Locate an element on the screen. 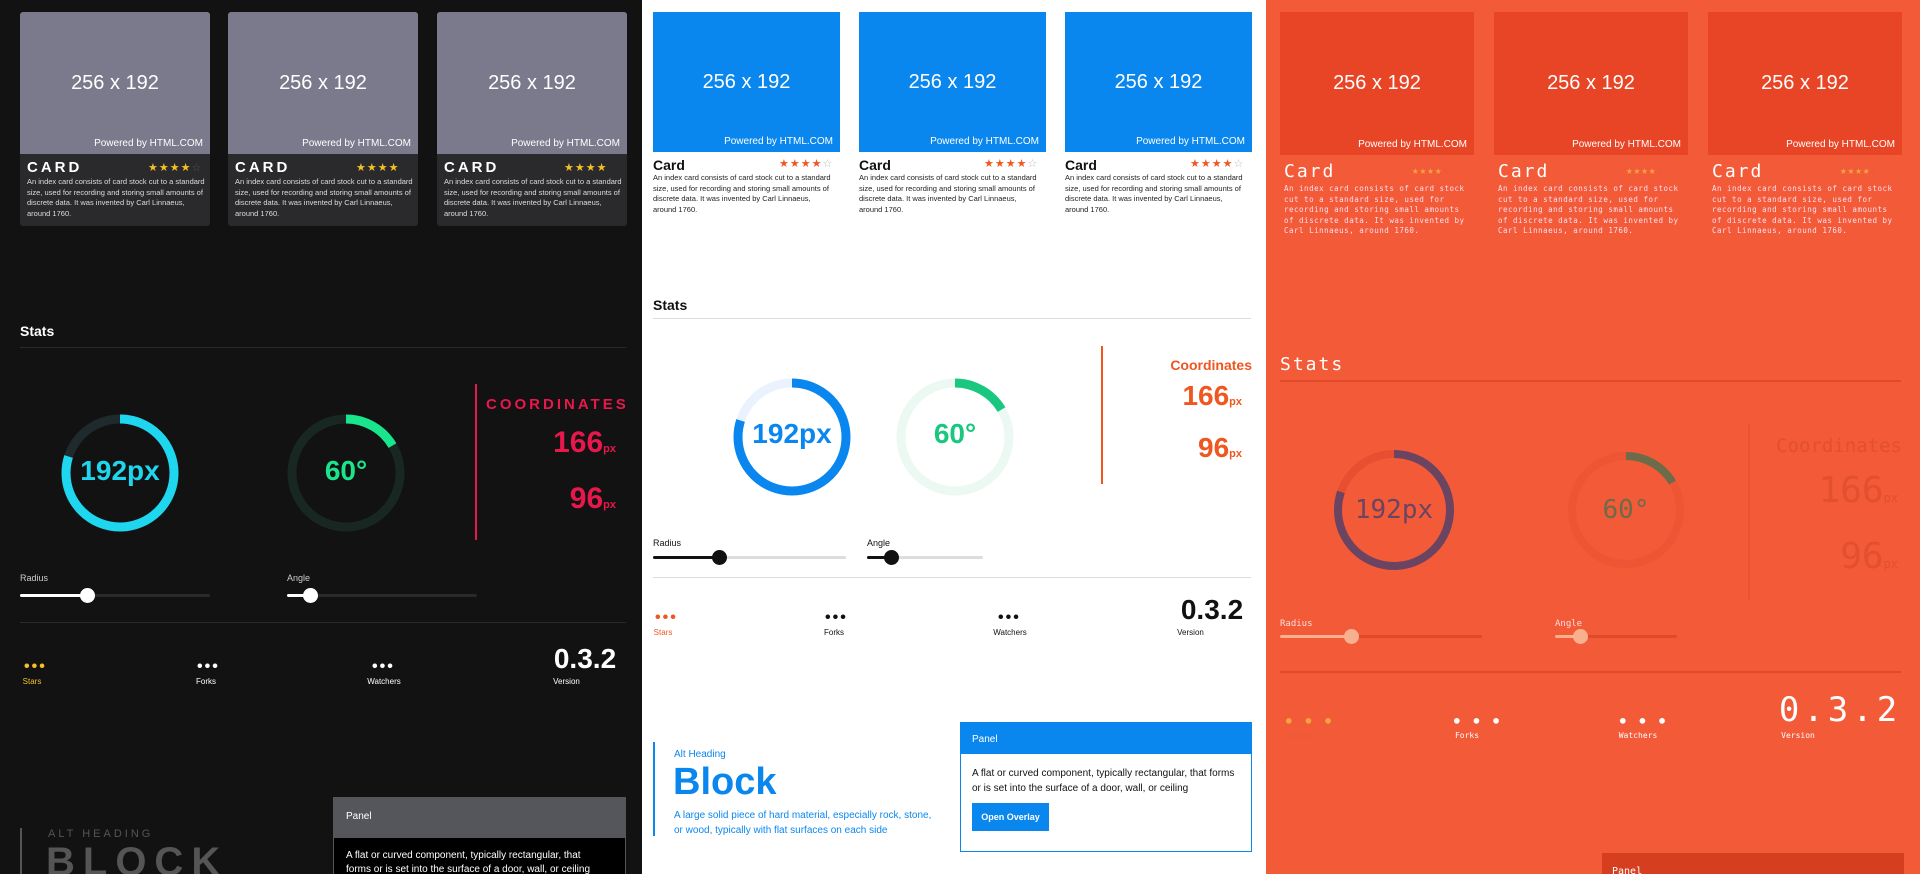 This screenshot has width=1920, height=874. coordinates-title: COORDINATES is located at coordinates (557, 404).